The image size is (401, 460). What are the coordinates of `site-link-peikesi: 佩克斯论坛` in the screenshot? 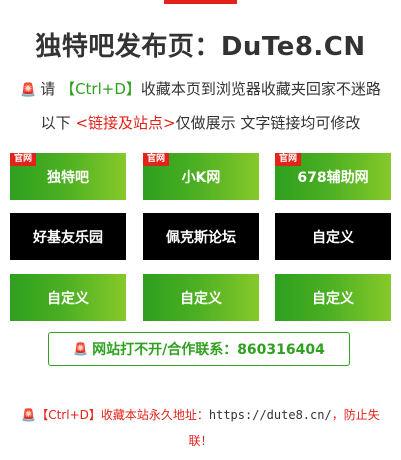 It's located at (201, 236).